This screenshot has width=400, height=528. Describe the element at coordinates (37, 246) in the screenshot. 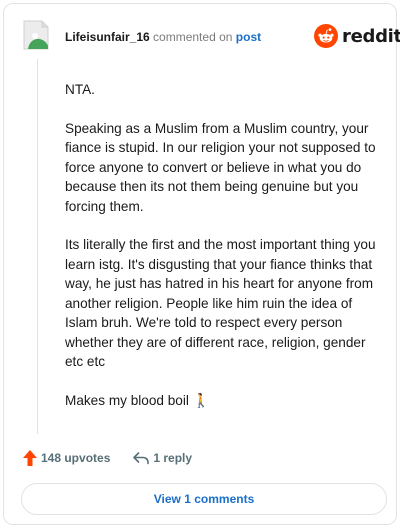

I see `thread-line` at that location.